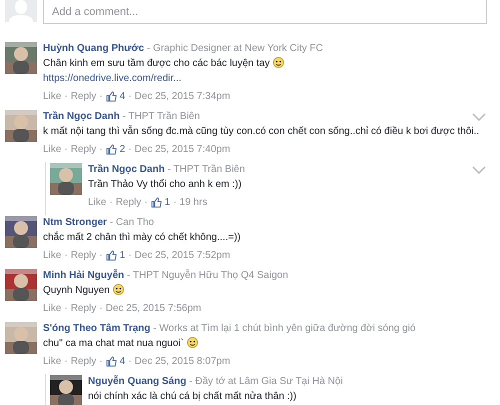 The width and height of the screenshot is (500, 405). Describe the element at coordinates (210, 275) in the screenshot. I see `commenter-info: THPT Nguyễn Hữu Thọ Q4 Saigon` at that location.